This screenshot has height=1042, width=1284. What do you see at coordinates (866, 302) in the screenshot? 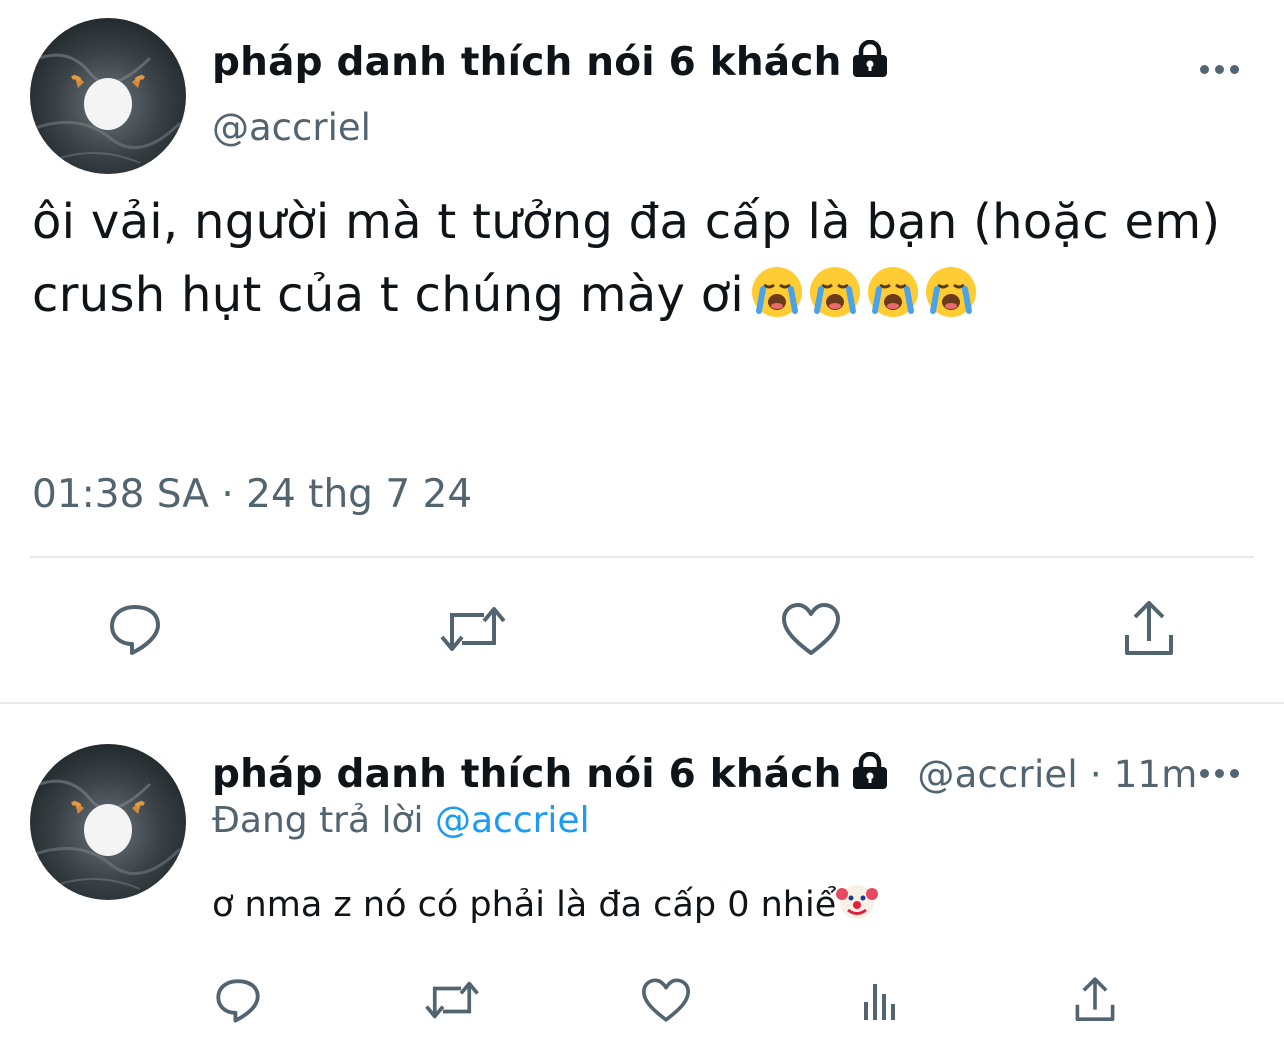
I see `emoji-group` at bounding box center [866, 302].